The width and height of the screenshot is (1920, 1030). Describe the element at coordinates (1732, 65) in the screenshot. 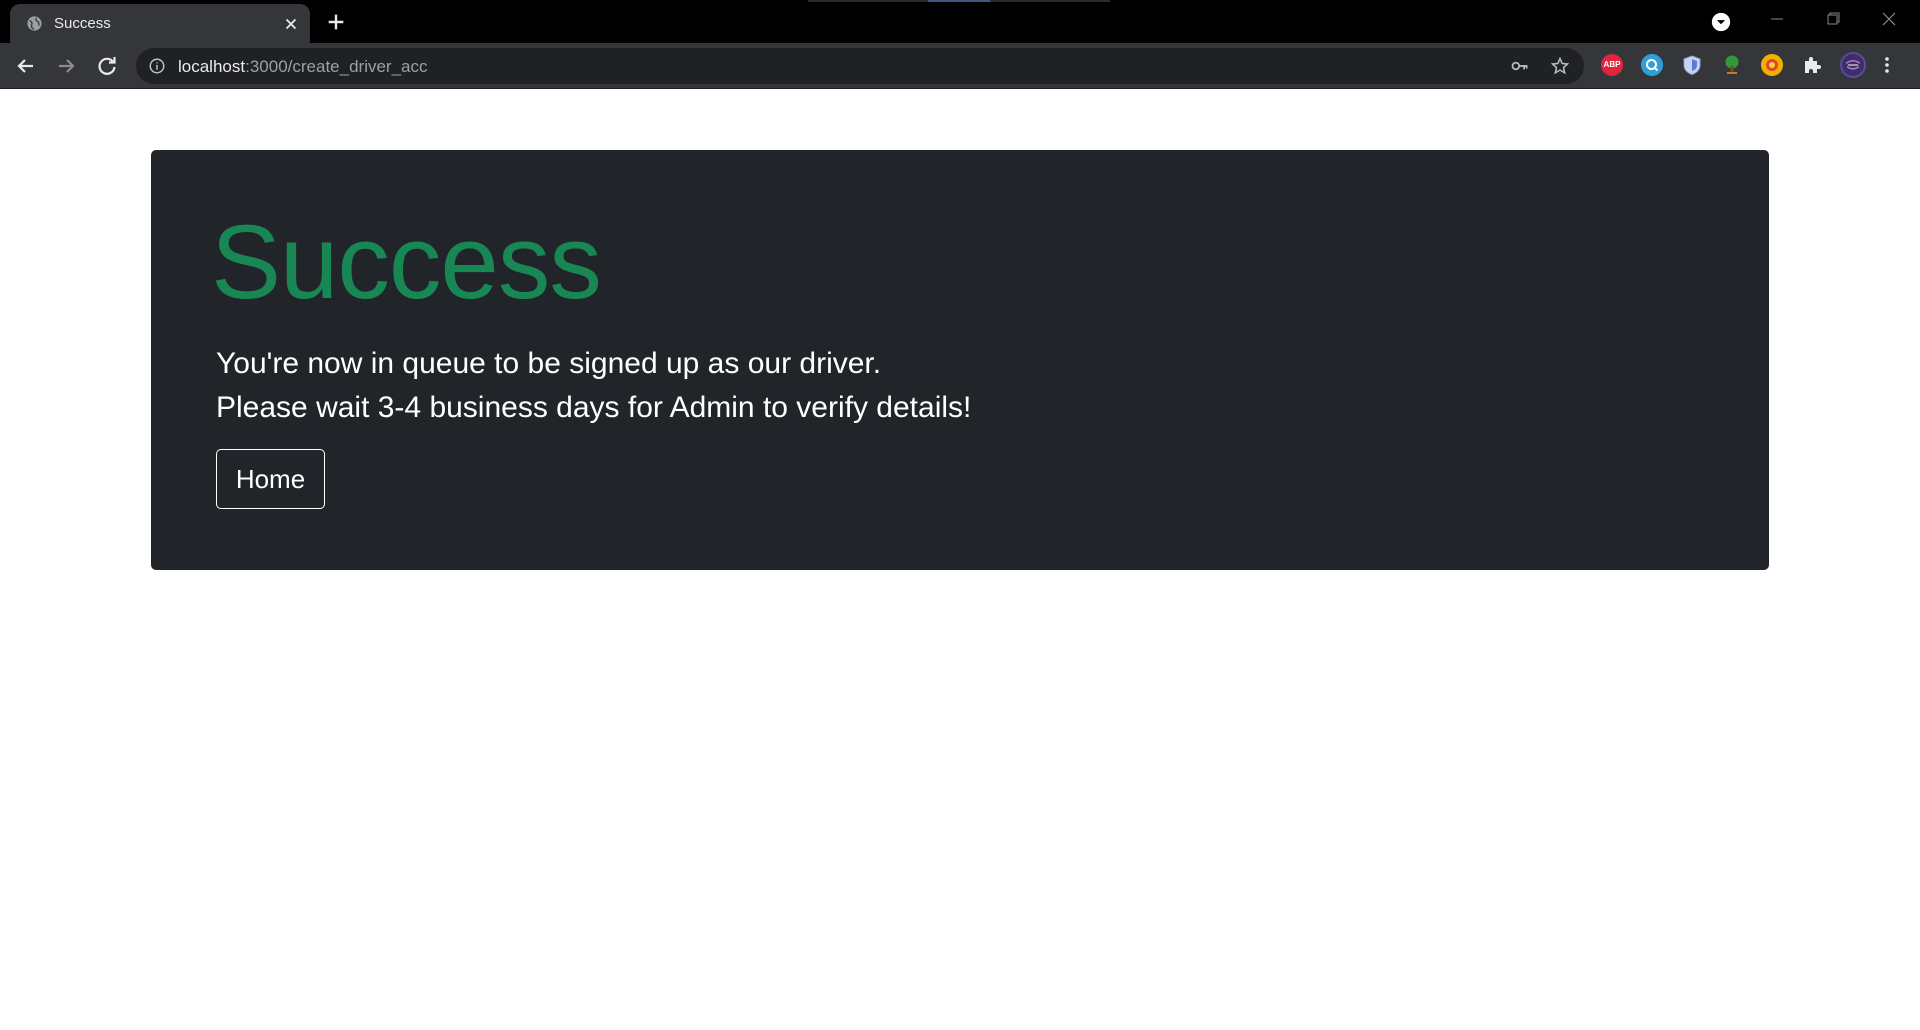

I see `tree-extension-icon` at that location.